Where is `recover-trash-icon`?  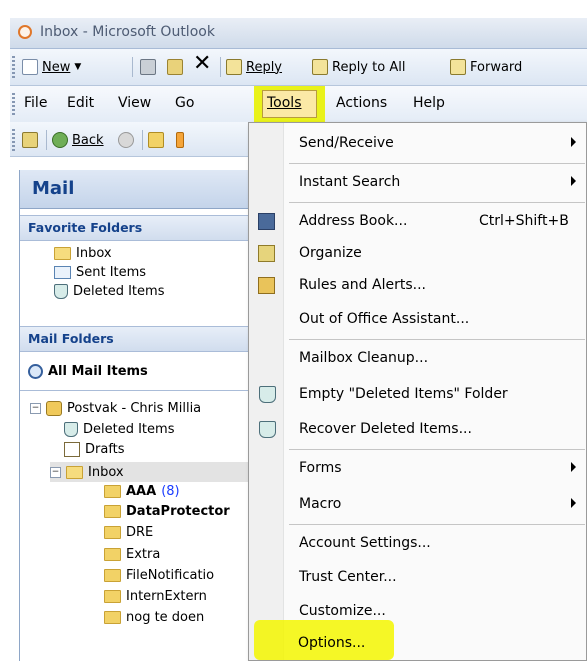 recover-trash-icon is located at coordinates (267, 429).